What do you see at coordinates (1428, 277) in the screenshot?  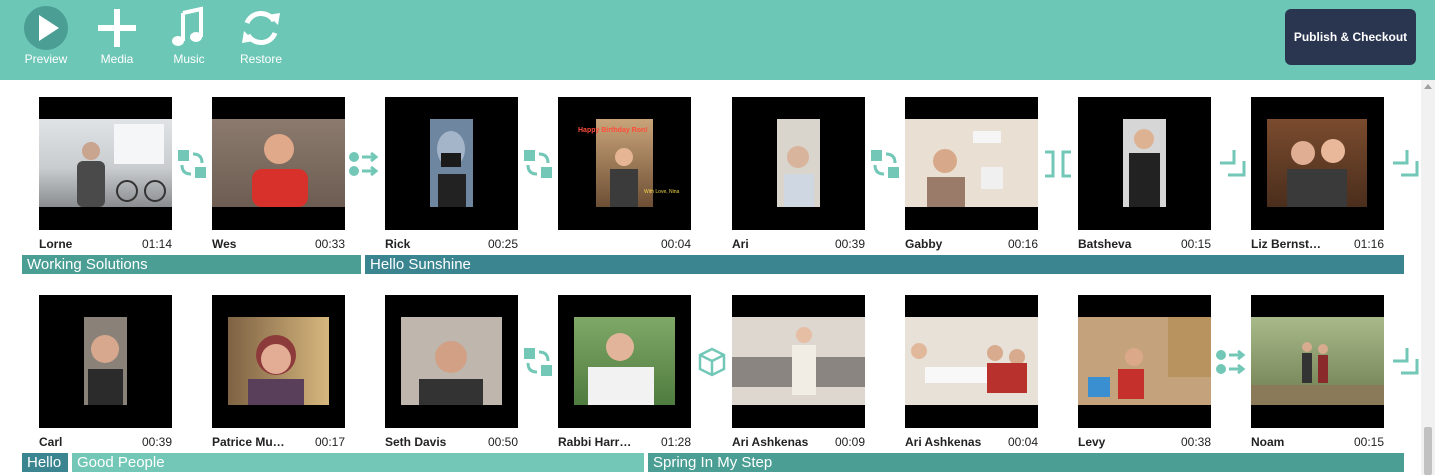 I see `vertical-scrollbar` at bounding box center [1428, 277].